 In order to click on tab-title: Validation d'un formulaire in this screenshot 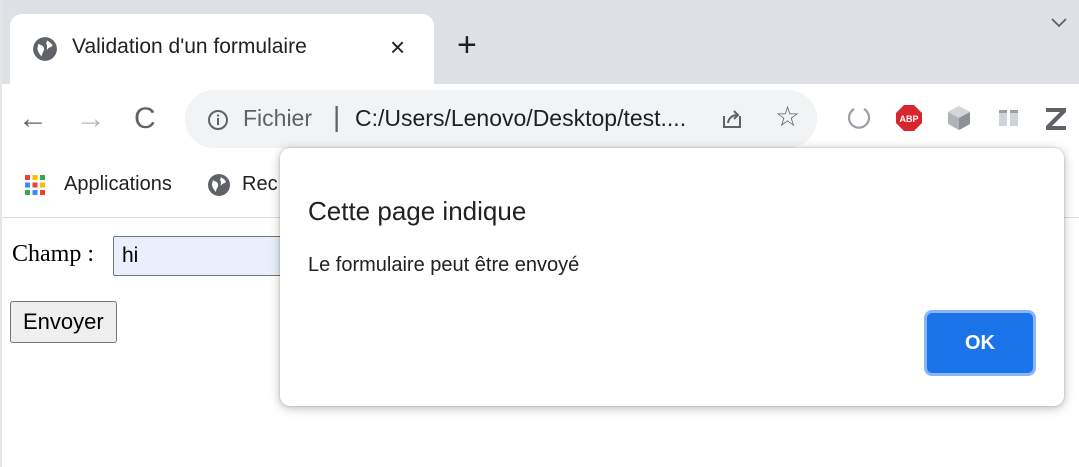, I will do `click(189, 46)`.